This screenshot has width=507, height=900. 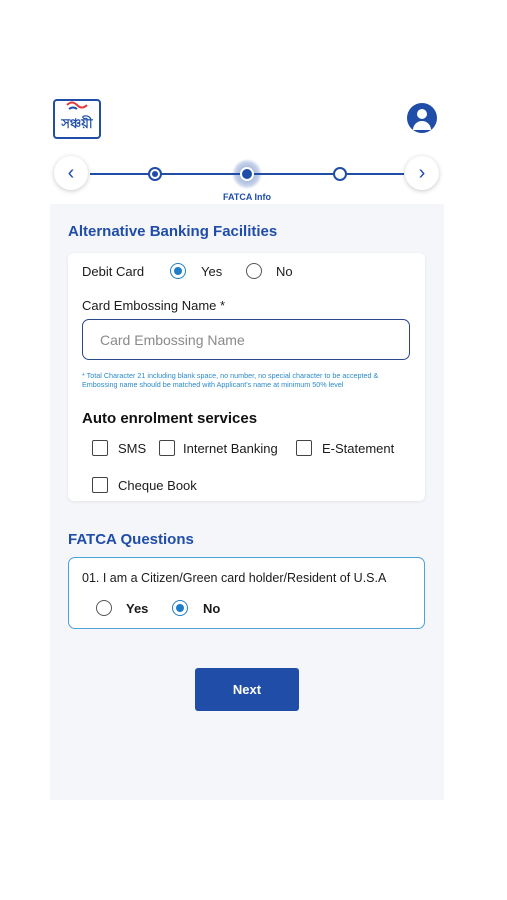 I want to click on chevron-left-icon: ‹, so click(x=71, y=173).